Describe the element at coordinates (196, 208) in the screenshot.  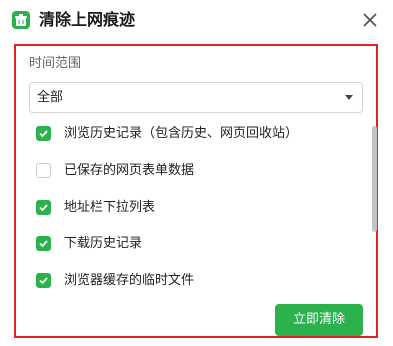
I see `option-address-bar-dropdown: 地址栏下拉列表` at that location.